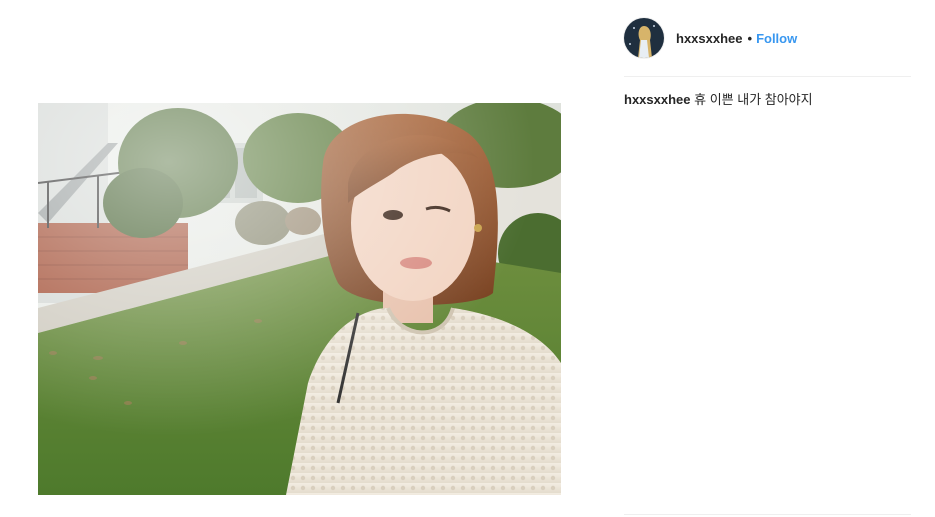 This screenshot has height=517, width=935. Describe the element at coordinates (776, 38) in the screenshot. I see `follow-button: Follow` at that location.